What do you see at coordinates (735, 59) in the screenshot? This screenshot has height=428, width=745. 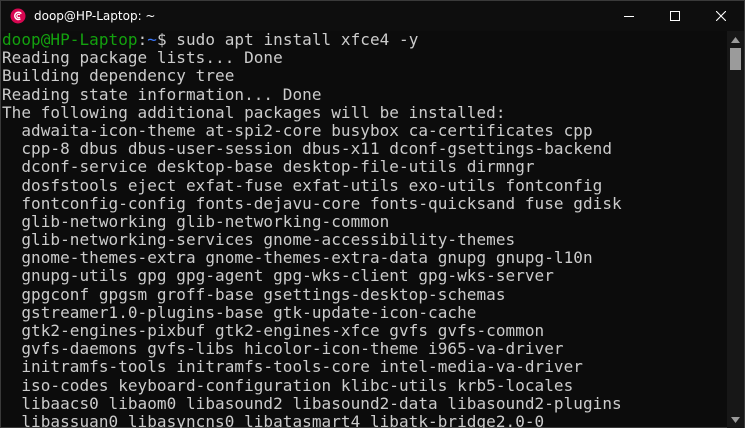 I see `scrollbar-thumb` at bounding box center [735, 59].